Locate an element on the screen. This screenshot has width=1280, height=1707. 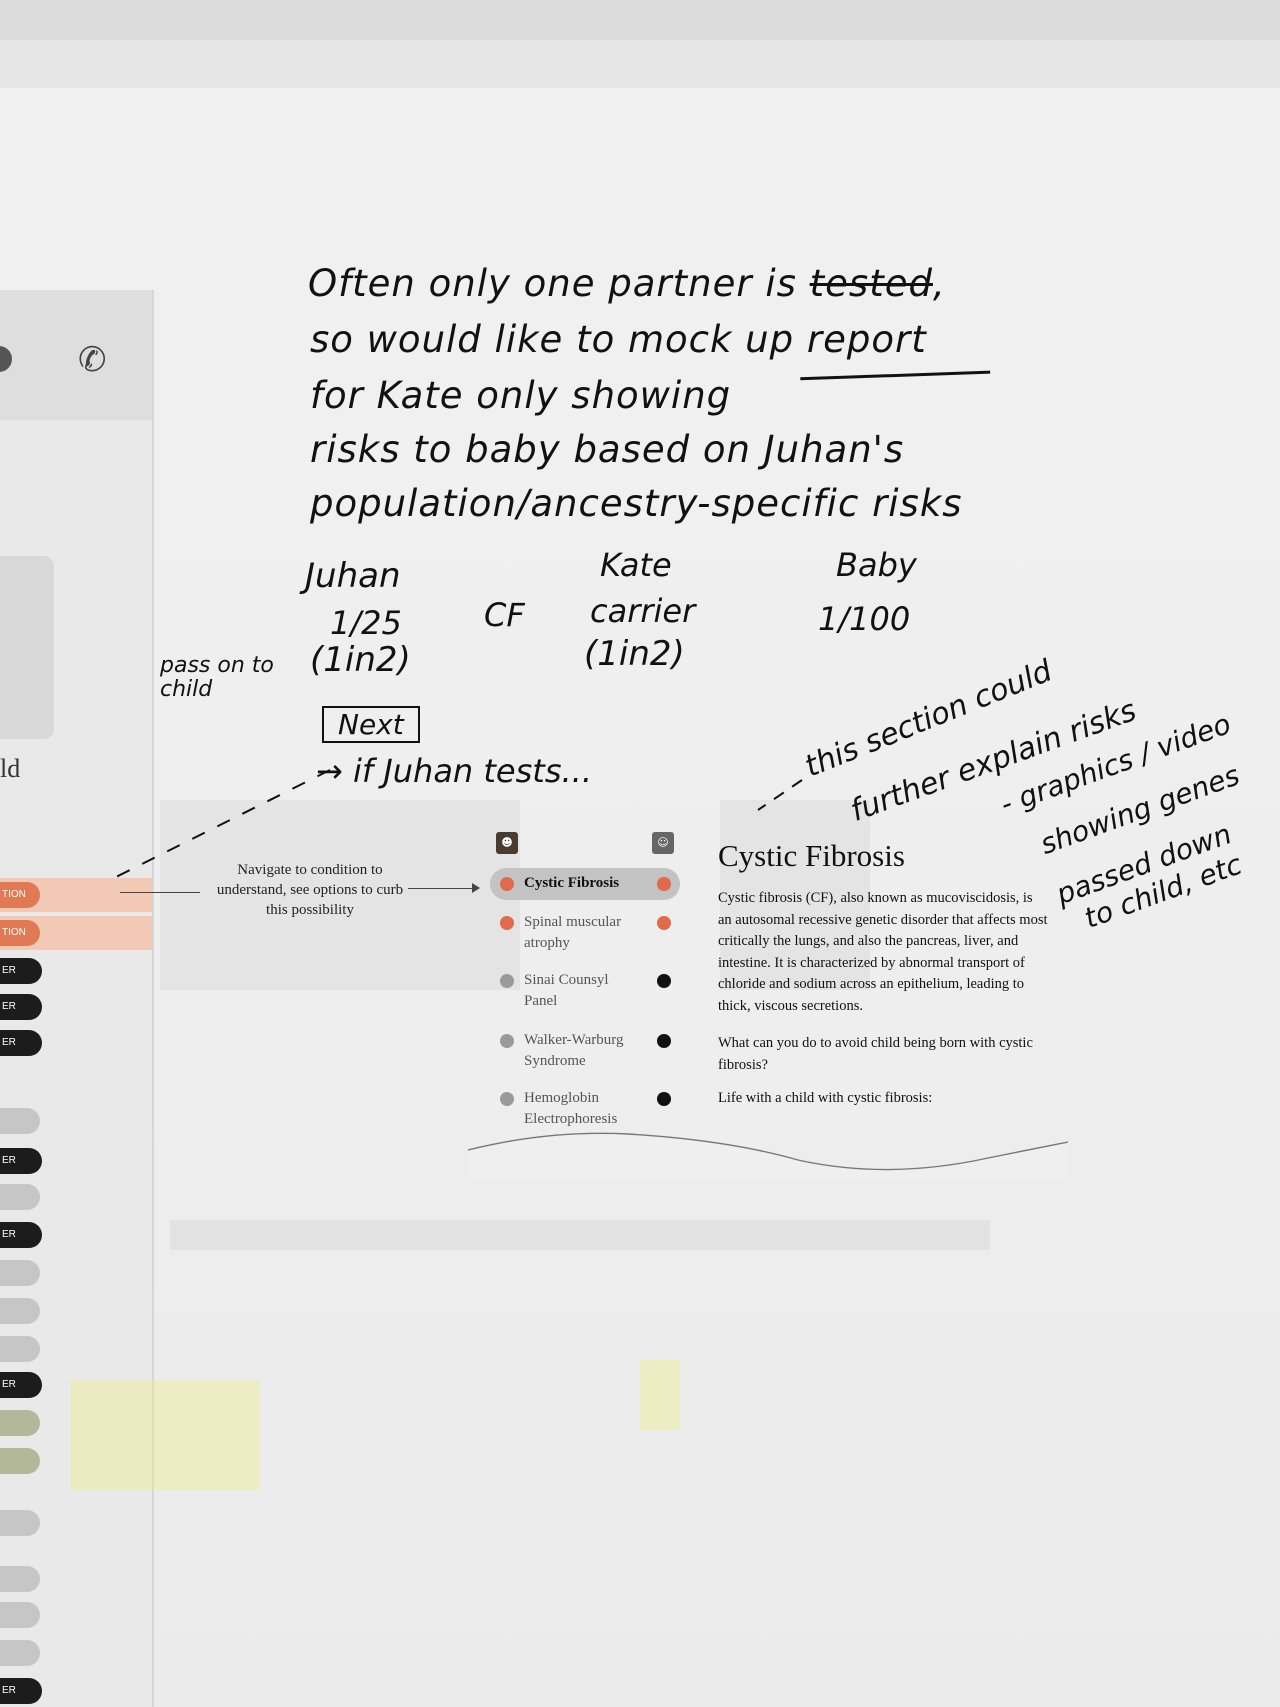
note-line: Often only one partner is tested, is located at coordinates (627, 283).